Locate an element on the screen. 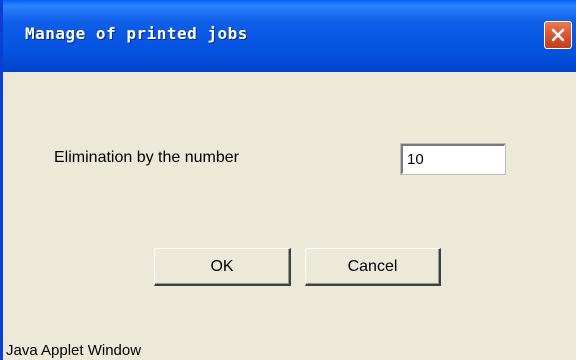  close-icon is located at coordinates (558, 35).